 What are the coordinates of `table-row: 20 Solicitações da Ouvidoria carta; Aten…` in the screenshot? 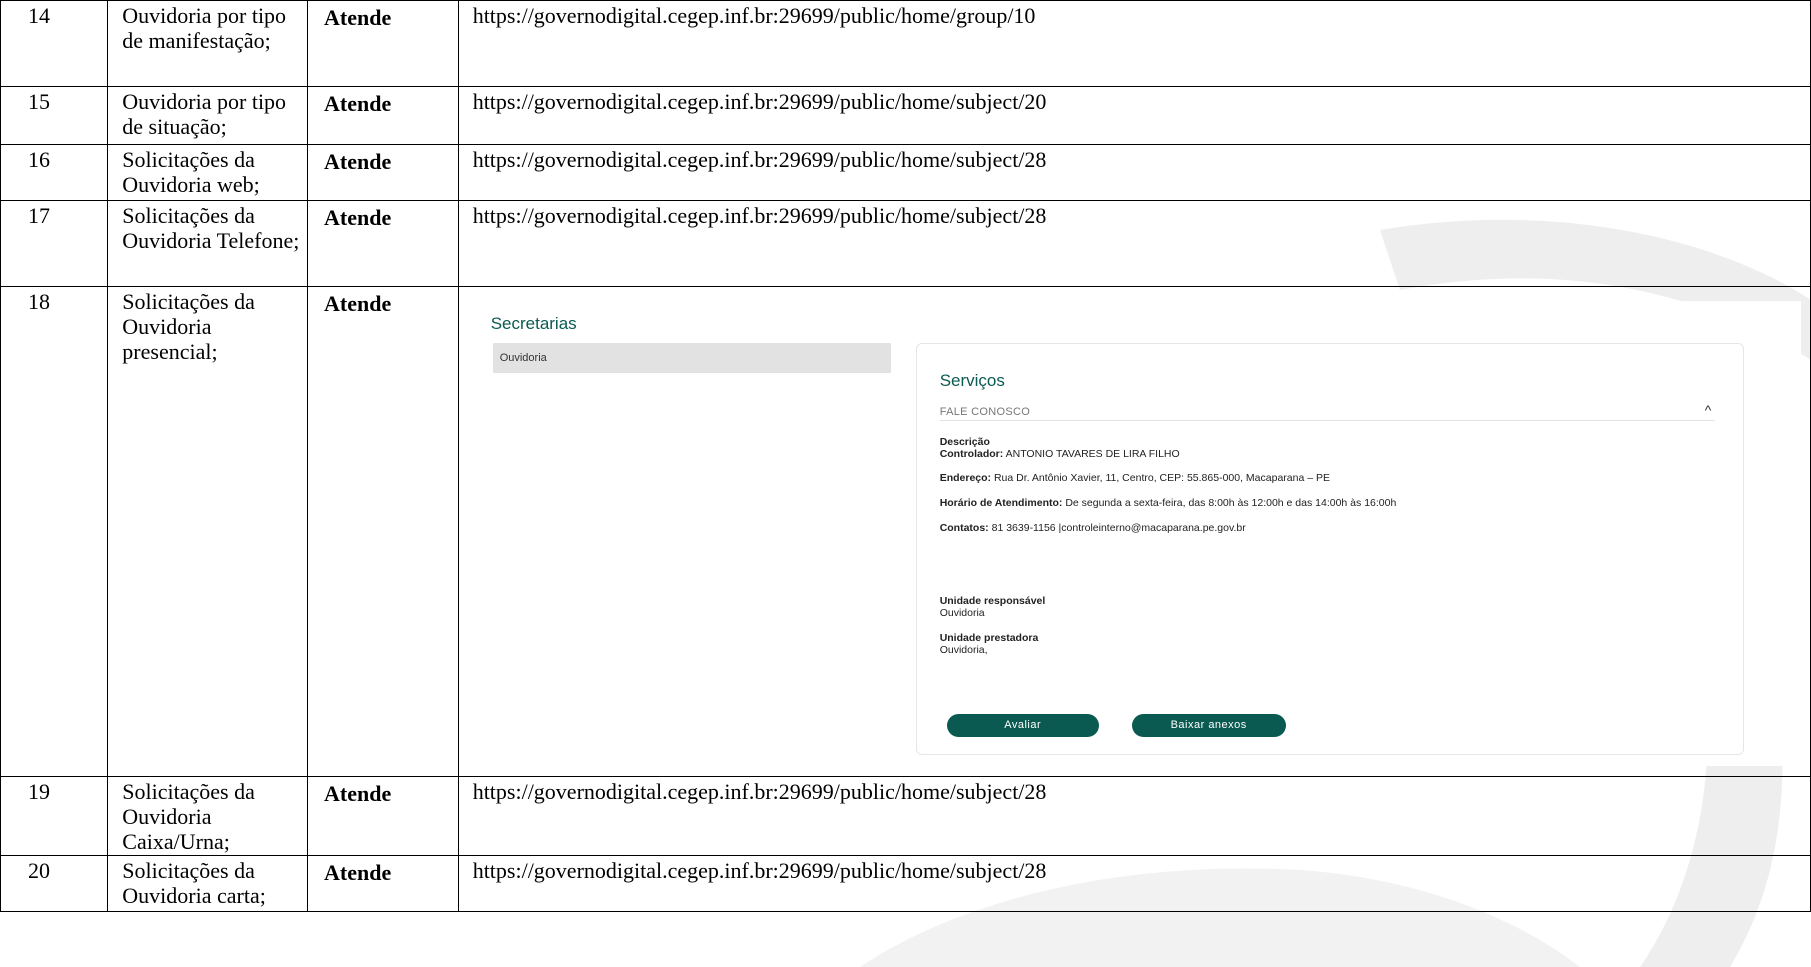 It's located at (905, 883).